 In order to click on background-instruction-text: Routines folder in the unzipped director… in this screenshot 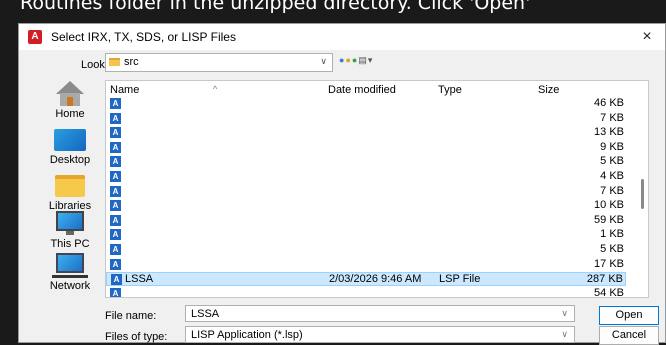, I will do `click(275, 7)`.